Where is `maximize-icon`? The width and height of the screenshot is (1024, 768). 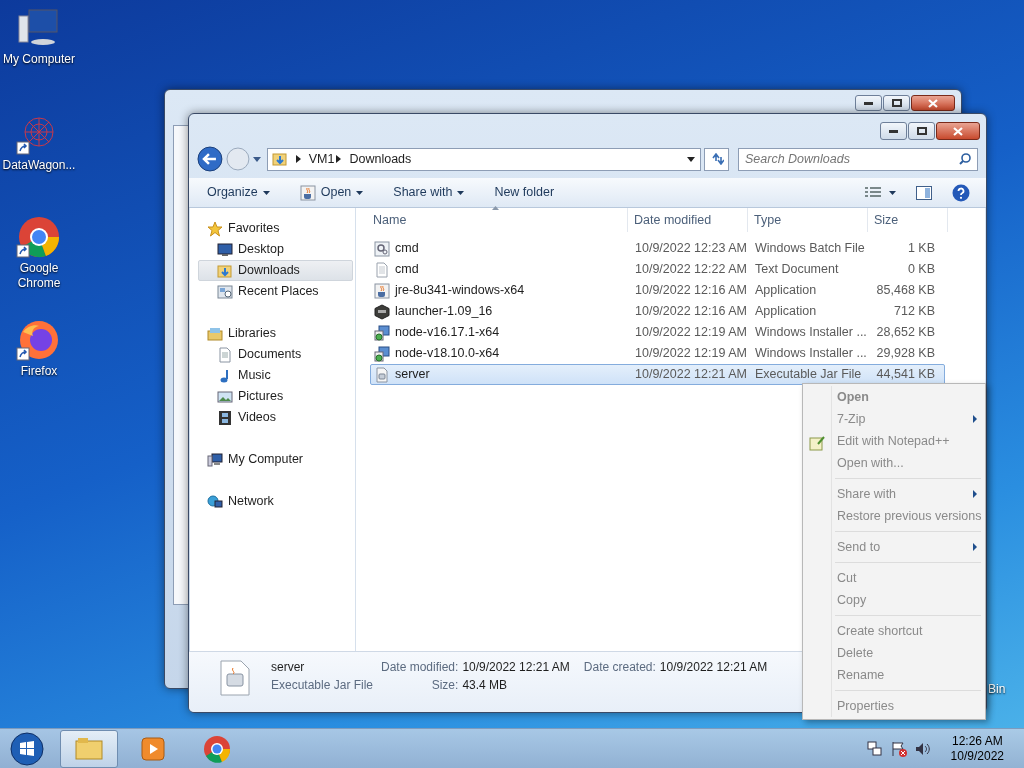 maximize-icon is located at coordinates (896, 103).